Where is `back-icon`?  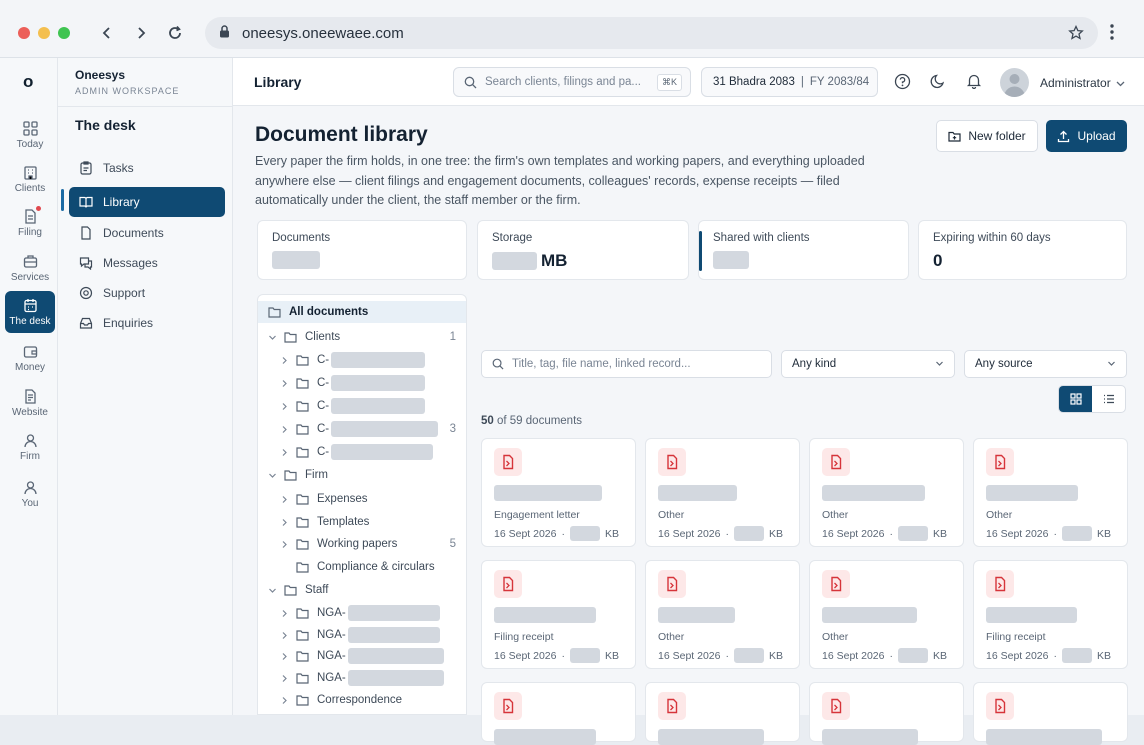 back-icon is located at coordinates (107, 33).